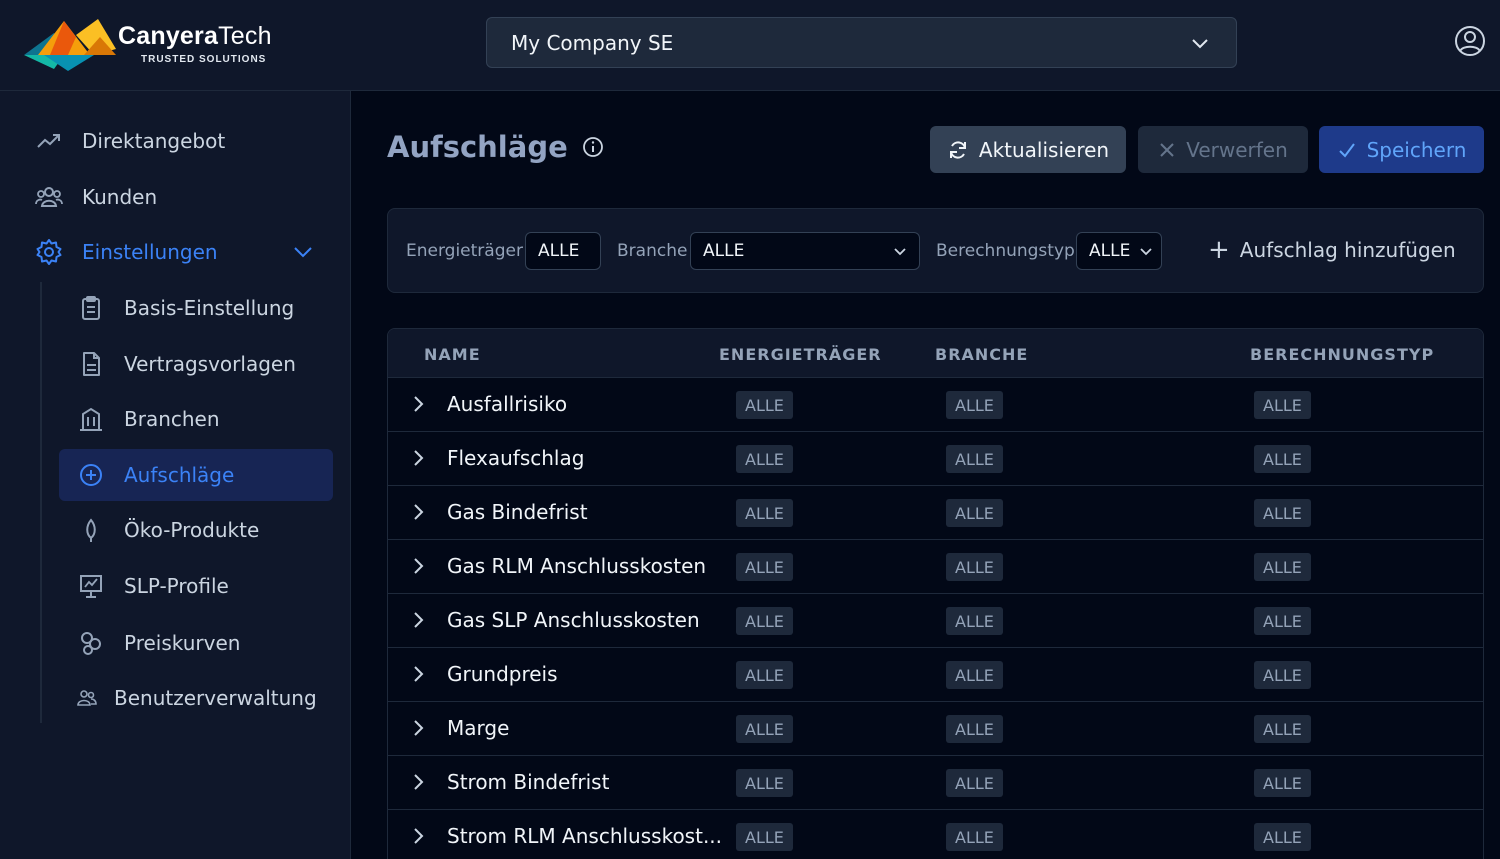 The height and width of the screenshot is (859, 1500). I want to click on column-header-name: NAME, so click(452, 354).